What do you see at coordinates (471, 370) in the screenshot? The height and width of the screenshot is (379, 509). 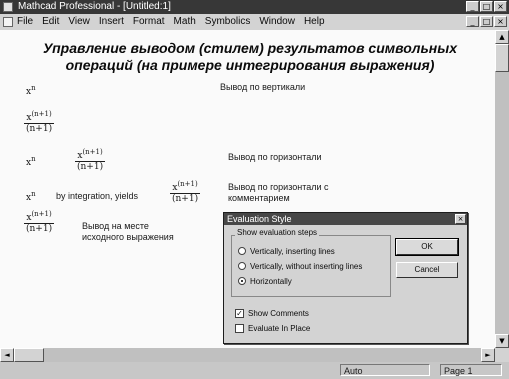 I see `status-page: Page 1` at bounding box center [471, 370].